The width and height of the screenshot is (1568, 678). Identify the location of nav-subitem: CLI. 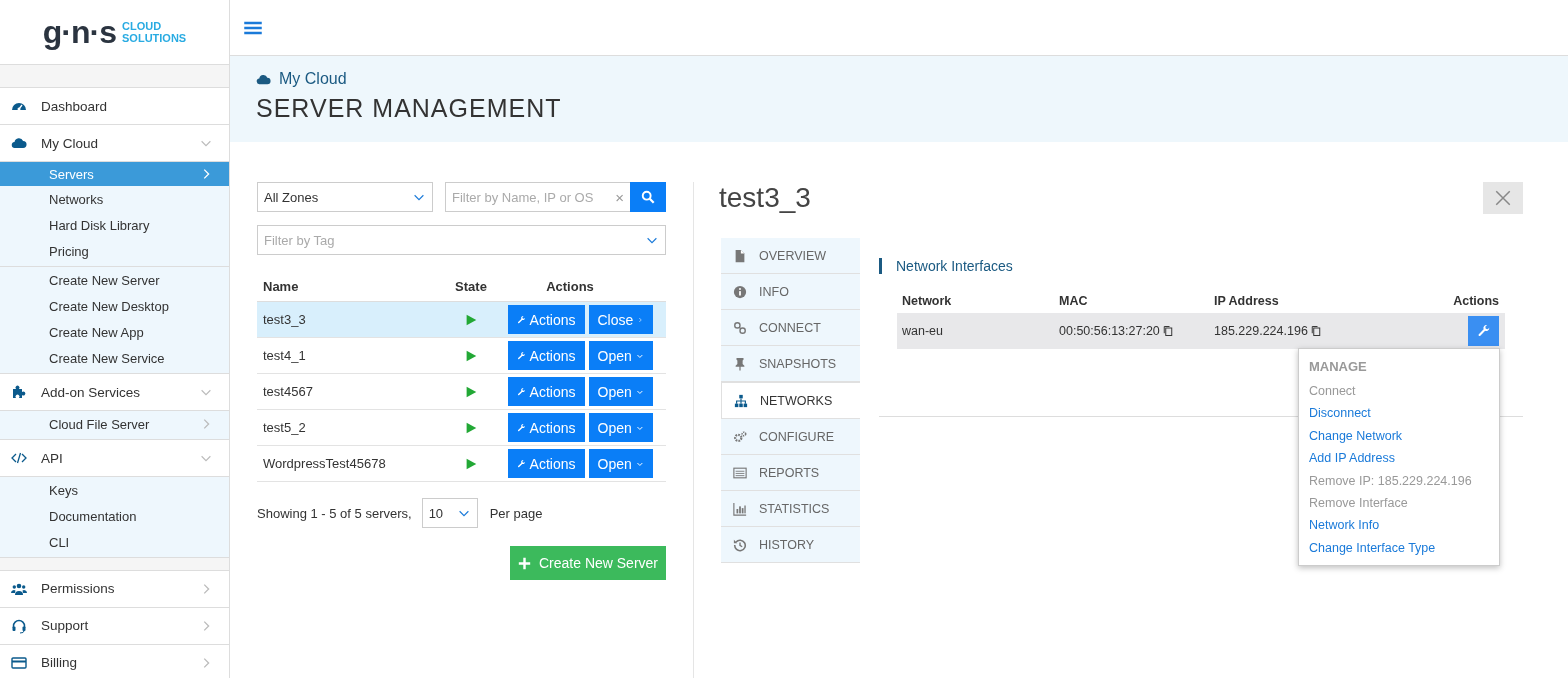
(114, 542).